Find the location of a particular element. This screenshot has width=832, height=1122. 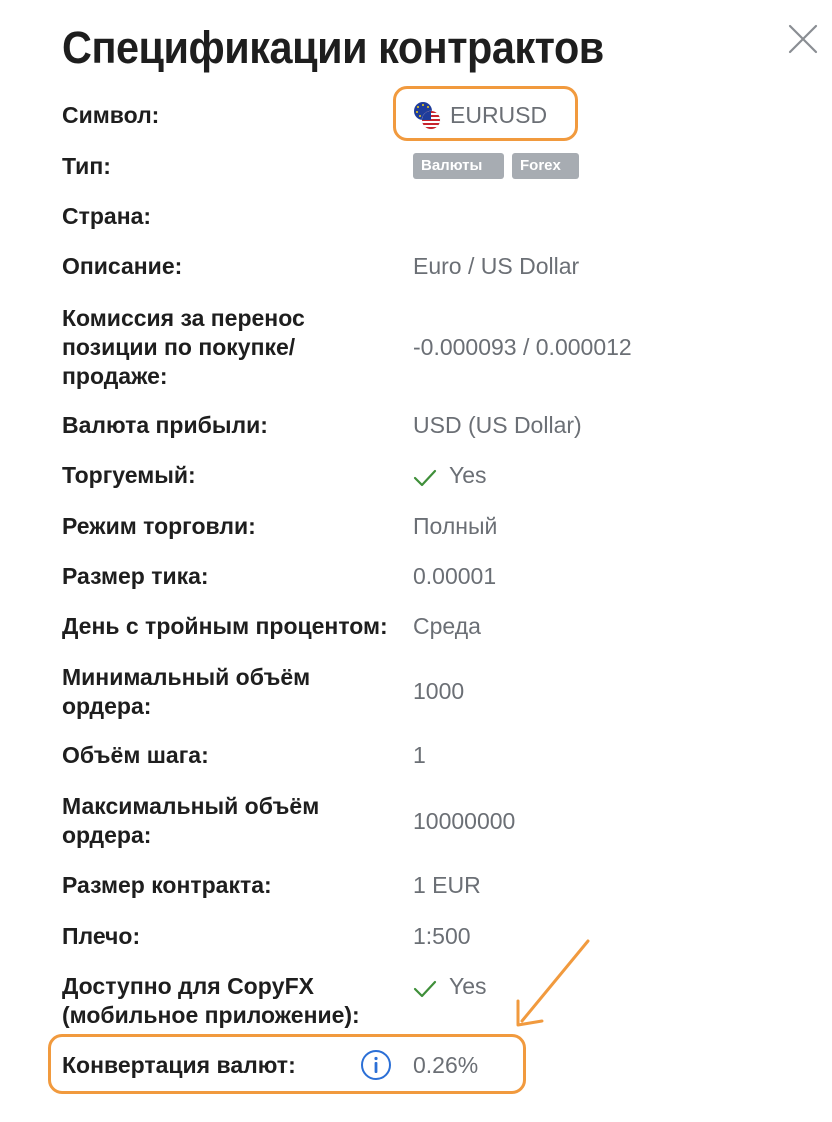

triple-swap-day-value: Среда is located at coordinates (447, 626).